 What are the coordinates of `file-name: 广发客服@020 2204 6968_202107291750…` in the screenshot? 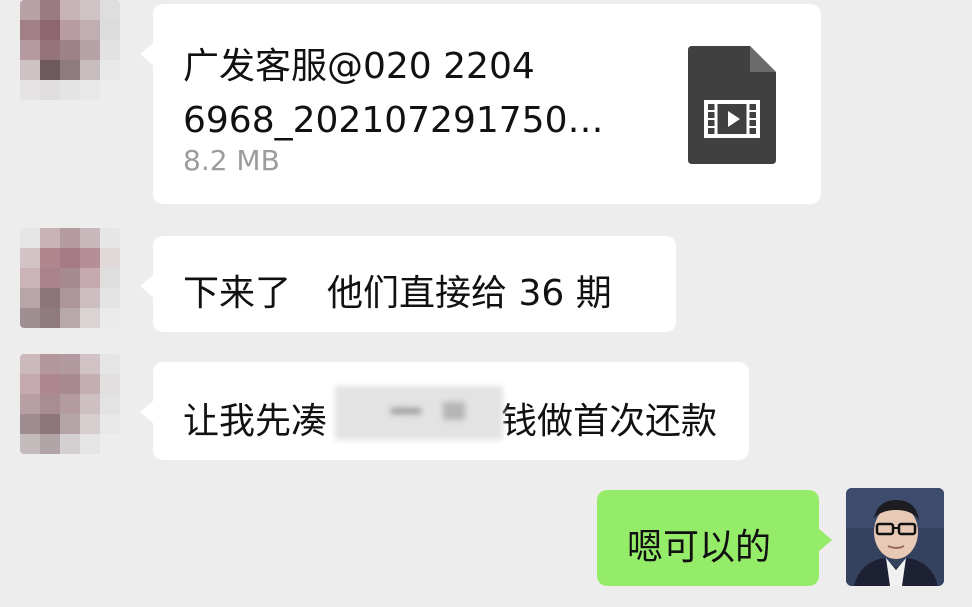 It's located at (393, 93).